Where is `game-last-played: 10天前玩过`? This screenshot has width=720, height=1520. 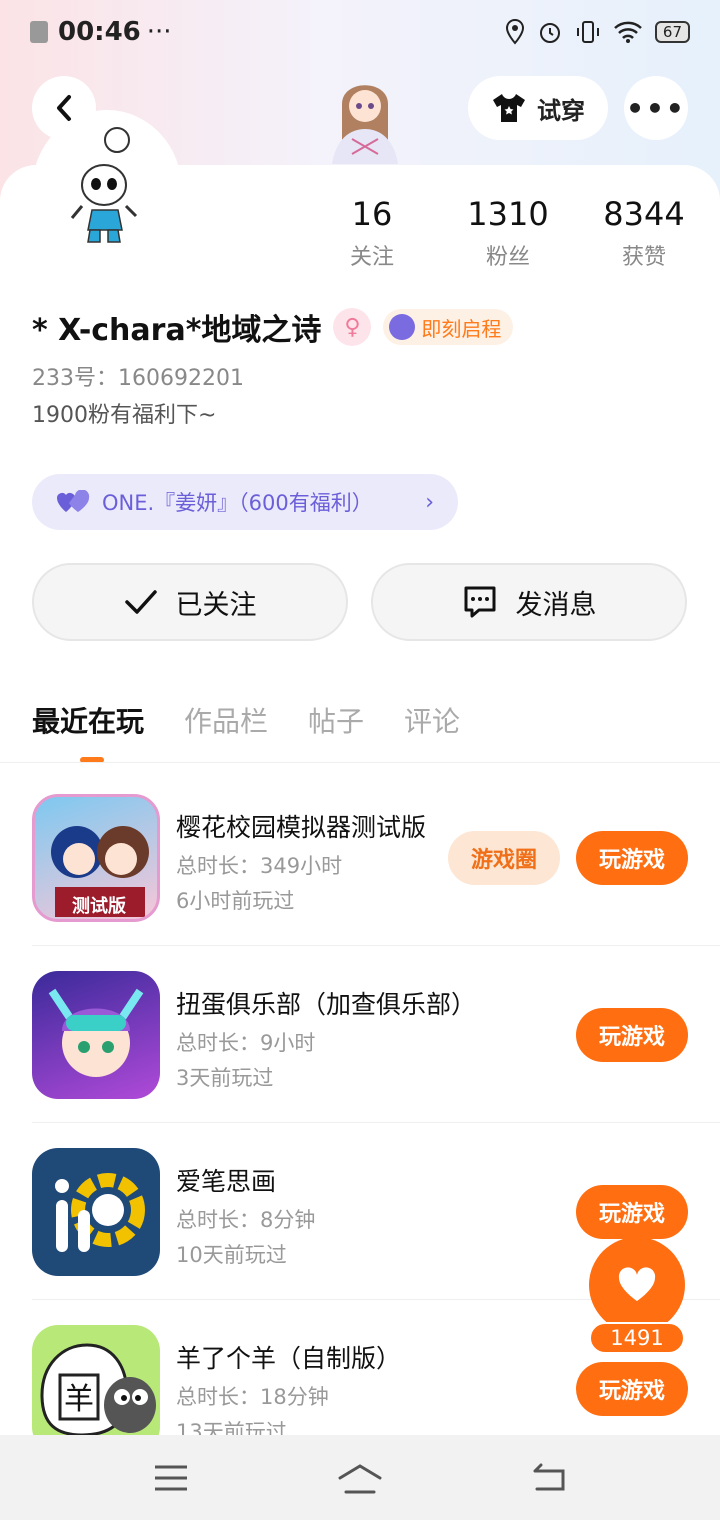 game-last-played: 10天前玩过 is located at coordinates (231, 1255).